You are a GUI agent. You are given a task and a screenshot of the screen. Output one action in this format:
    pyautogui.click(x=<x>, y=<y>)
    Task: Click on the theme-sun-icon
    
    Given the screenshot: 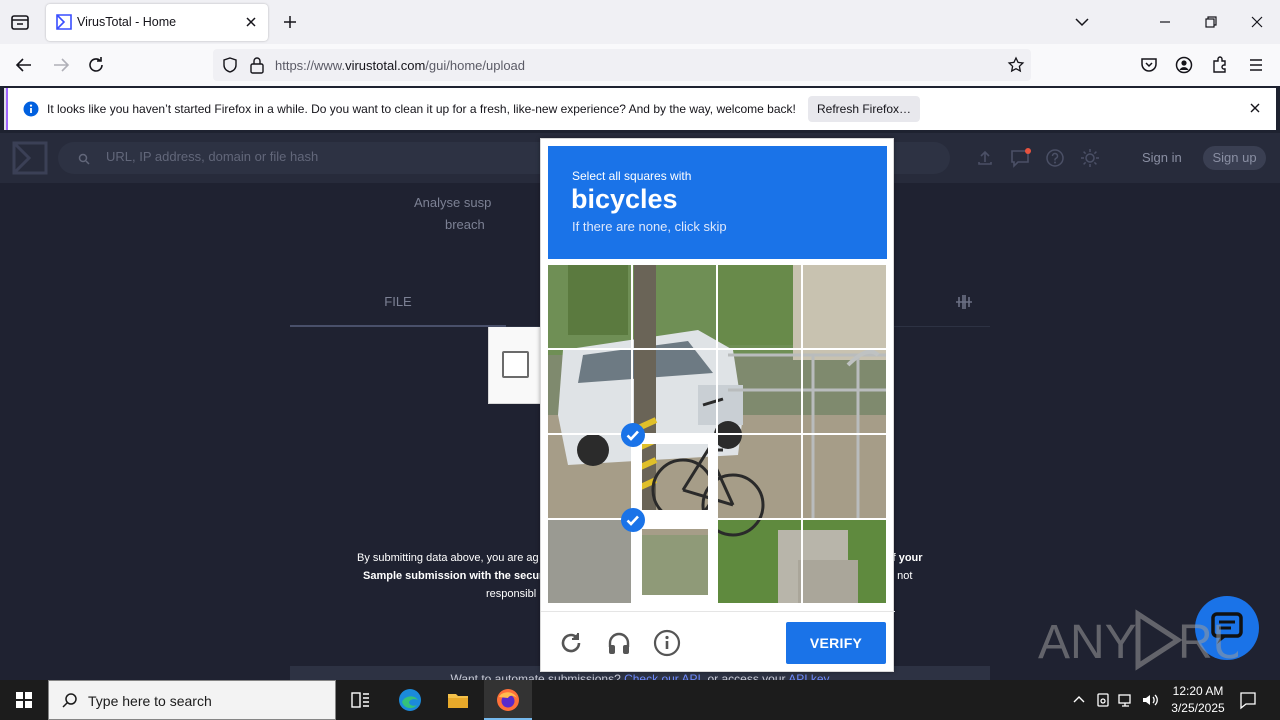 What is the action you would take?
    pyautogui.click(x=1090, y=158)
    